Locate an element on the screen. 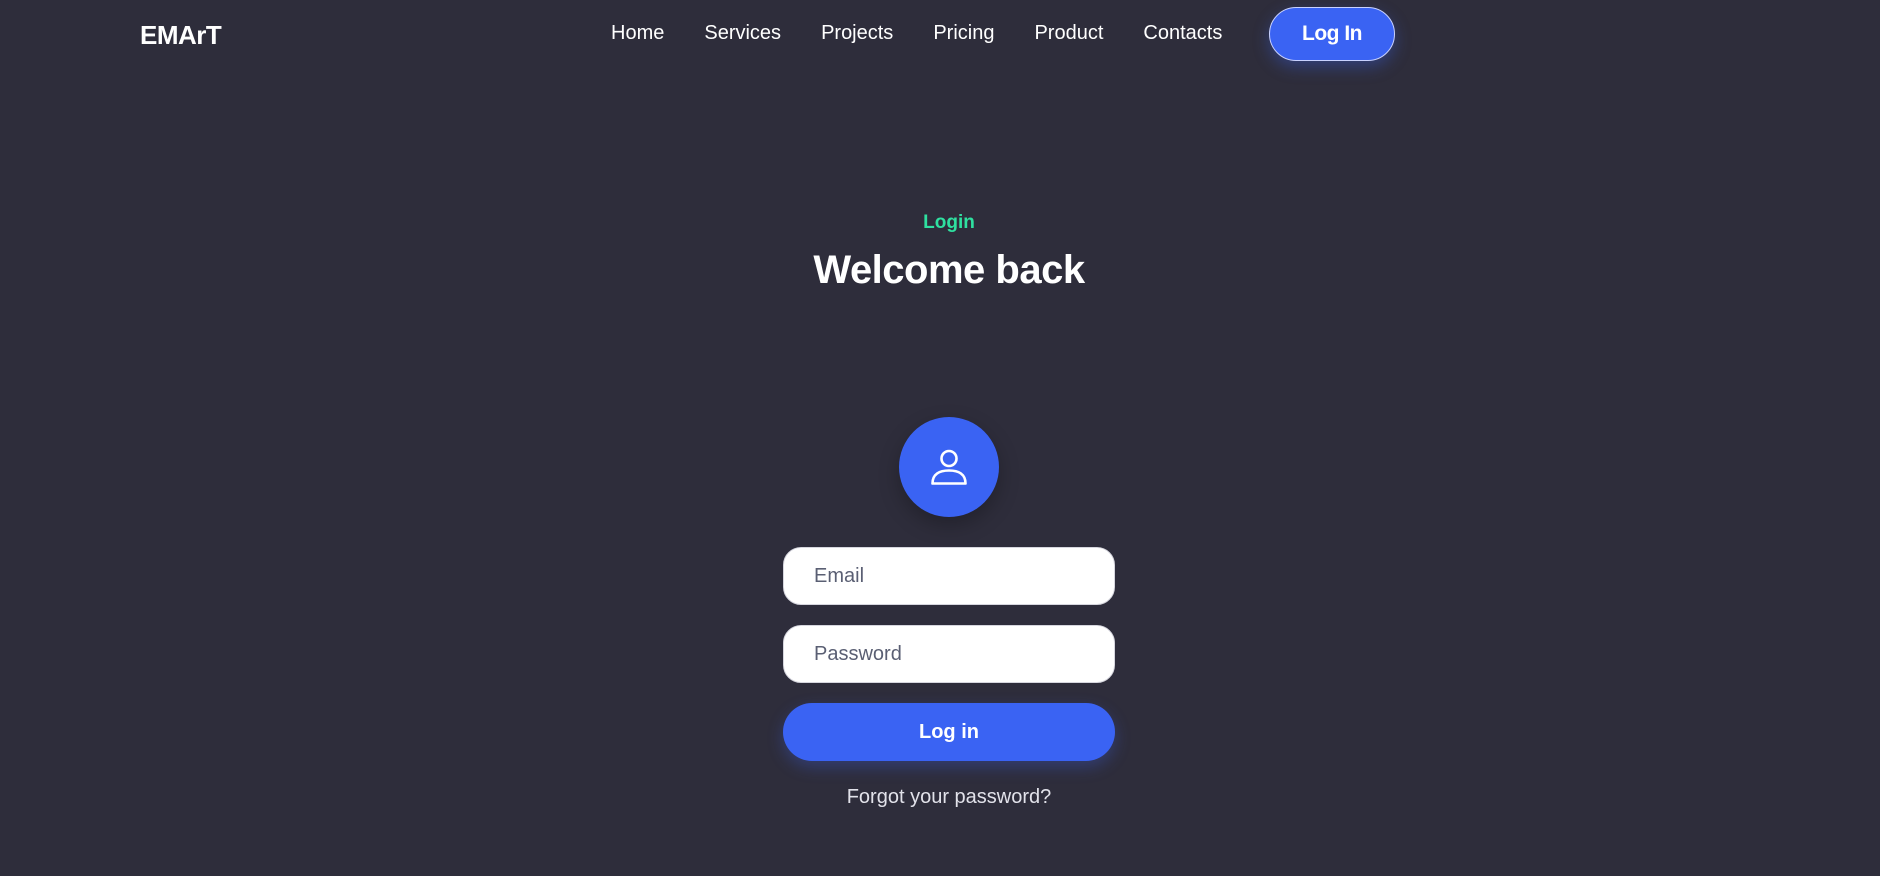 The width and height of the screenshot is (1880, 876). section-eyebrow: Login is located at coordinates (949, 222).